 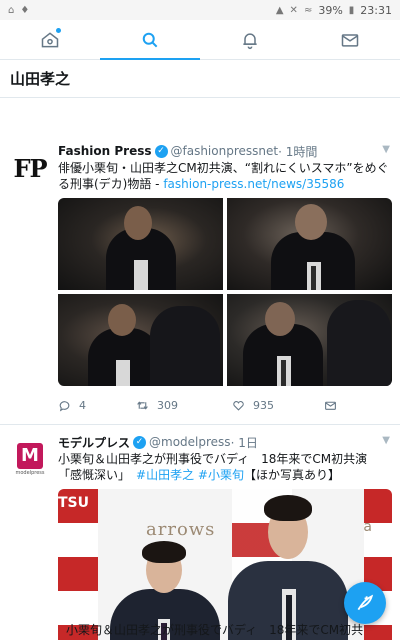 I want to click on tab-messages, so click(x=350, y=39).